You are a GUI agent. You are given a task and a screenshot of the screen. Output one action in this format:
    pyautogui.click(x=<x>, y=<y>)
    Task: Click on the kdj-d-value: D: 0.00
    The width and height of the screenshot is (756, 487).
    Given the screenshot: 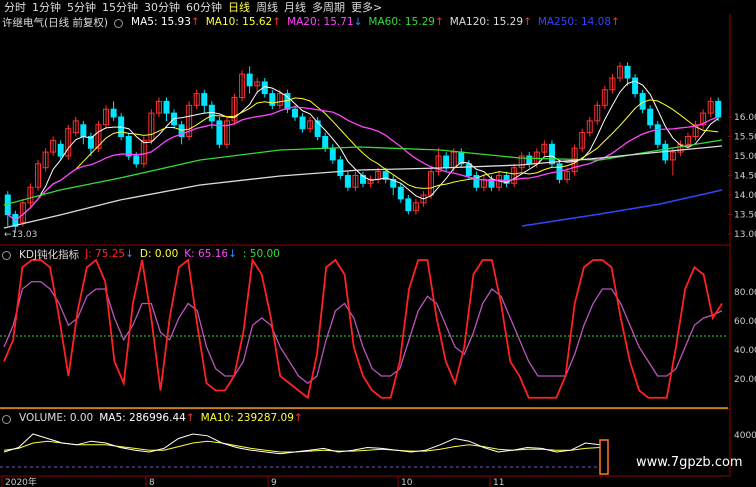 What is the action you would take?
    pyautogui.click(x=159, y=254)
    